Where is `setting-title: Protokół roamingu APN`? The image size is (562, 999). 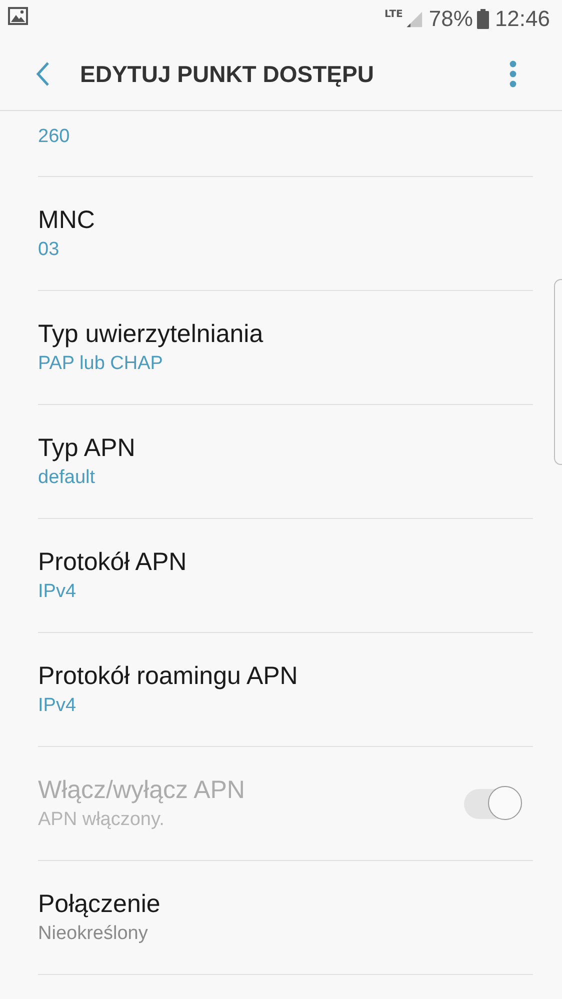
setting-title: Protokół roamingu APN is located at coordinates (168, 676).